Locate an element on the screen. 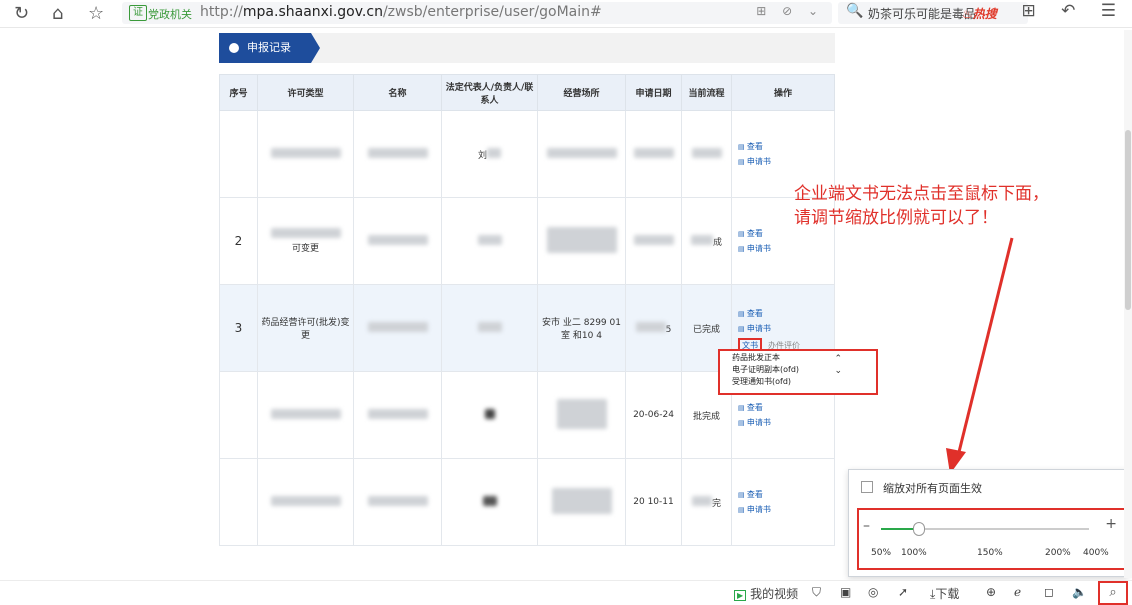  hot-search-label: ♨热搜 is located at coordinates (979, 14).